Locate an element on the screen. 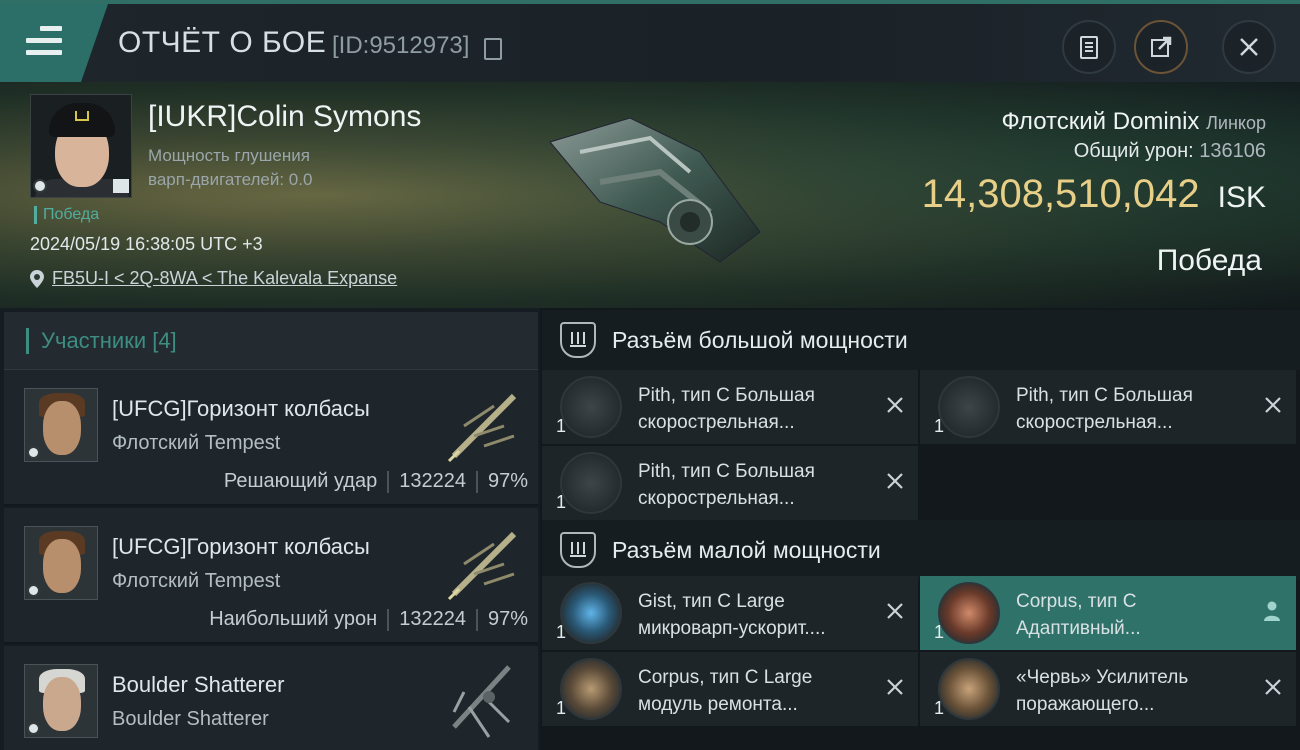  page-title: ОТЧЁТ О БОЕ is located at coordinates (222, 42).